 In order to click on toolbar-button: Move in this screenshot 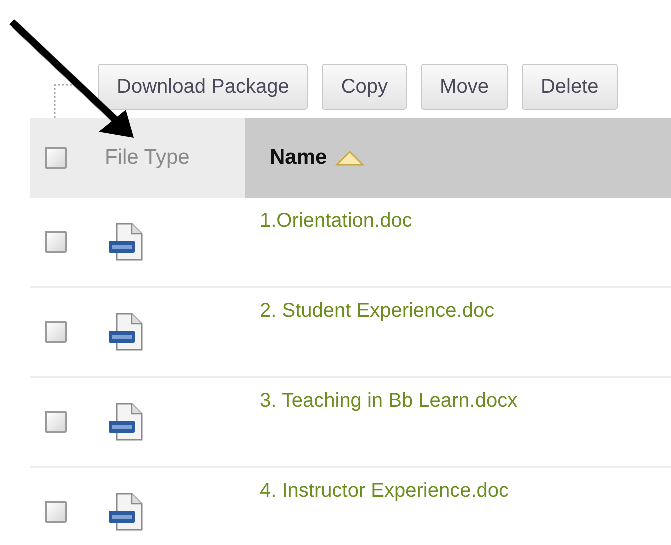, I will do `click(464, 87)`.